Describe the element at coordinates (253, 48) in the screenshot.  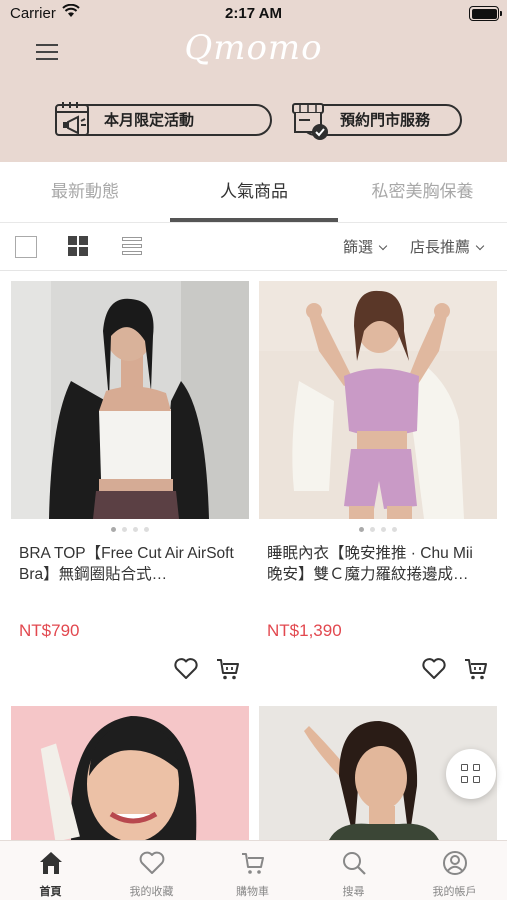
I see `brand-logo: Qmomo` at that location.